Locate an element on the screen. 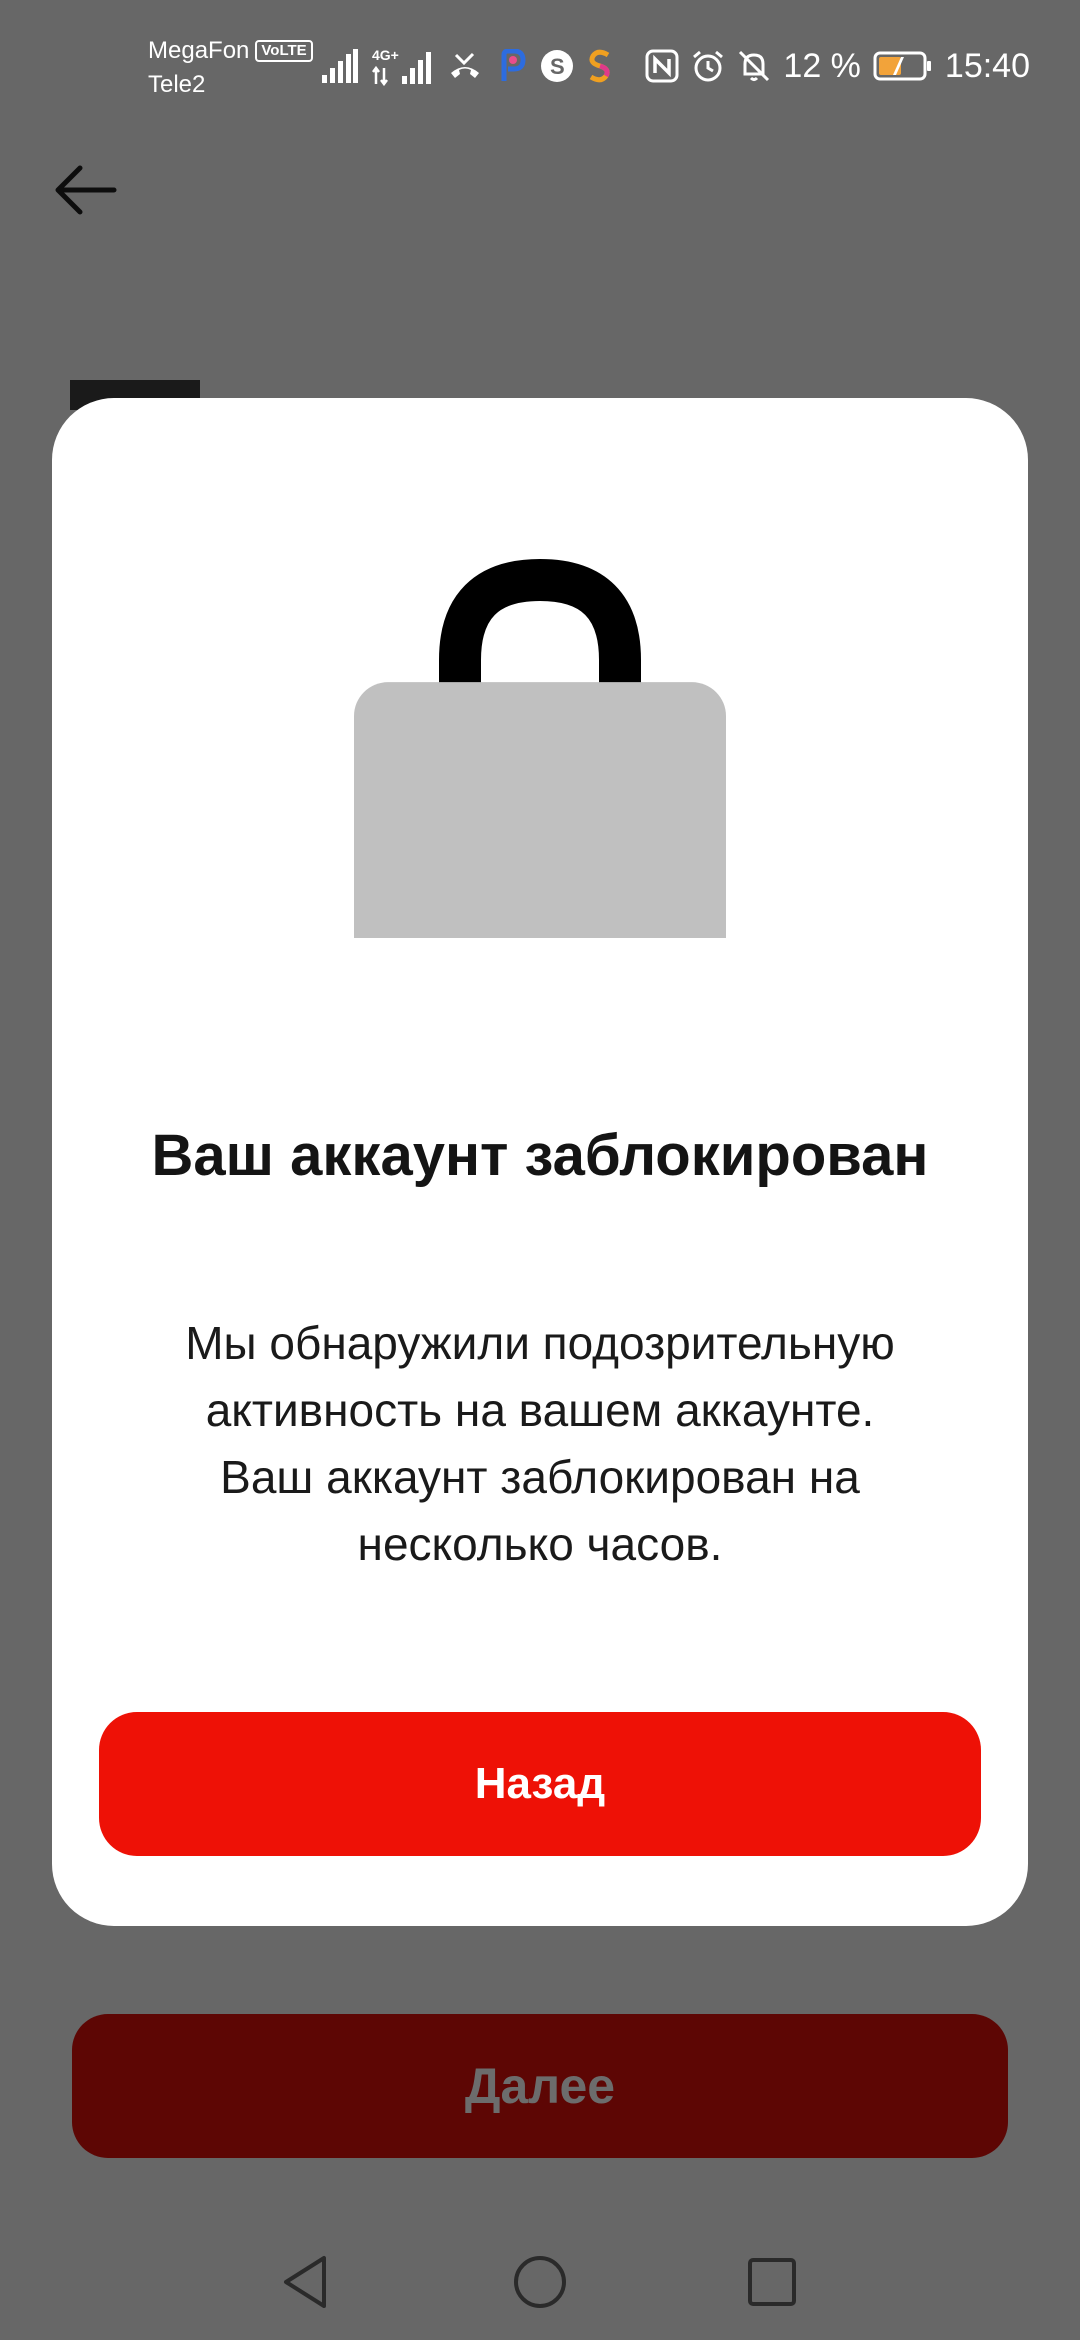 The width and height of the screenshot is (1080, 2340). carrier-secondary: Tele2 is located at coordinates (177, 84).